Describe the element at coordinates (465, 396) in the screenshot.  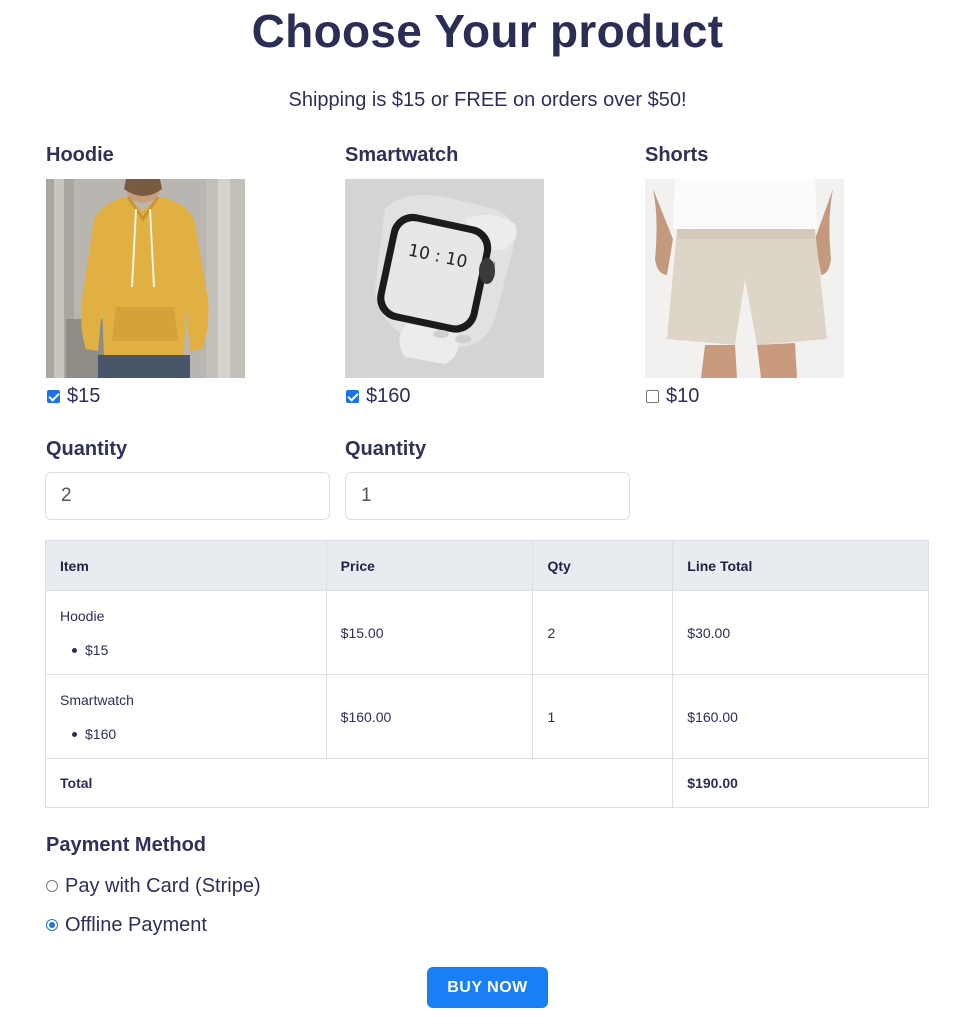
I see `product-select-row: $160` at that location.